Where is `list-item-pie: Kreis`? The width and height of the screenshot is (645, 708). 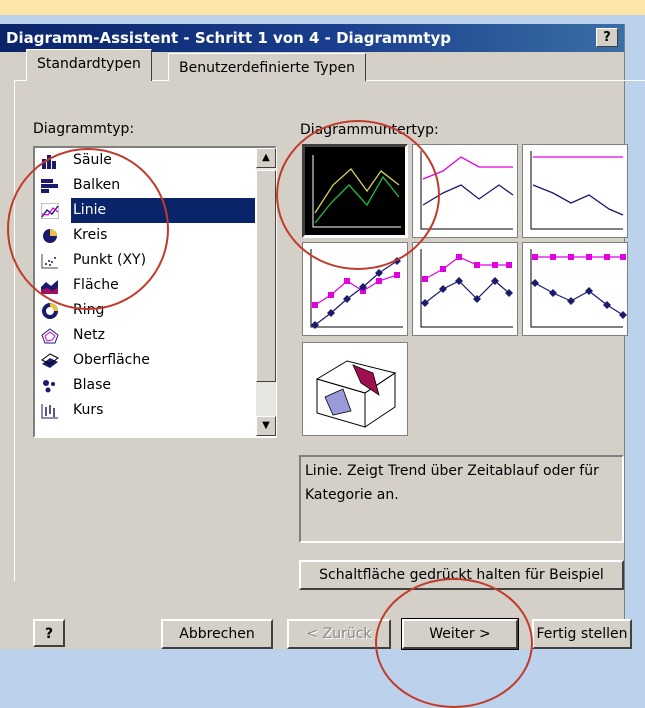
list-item-pie: Kreis is located at coordinates (147, 235).